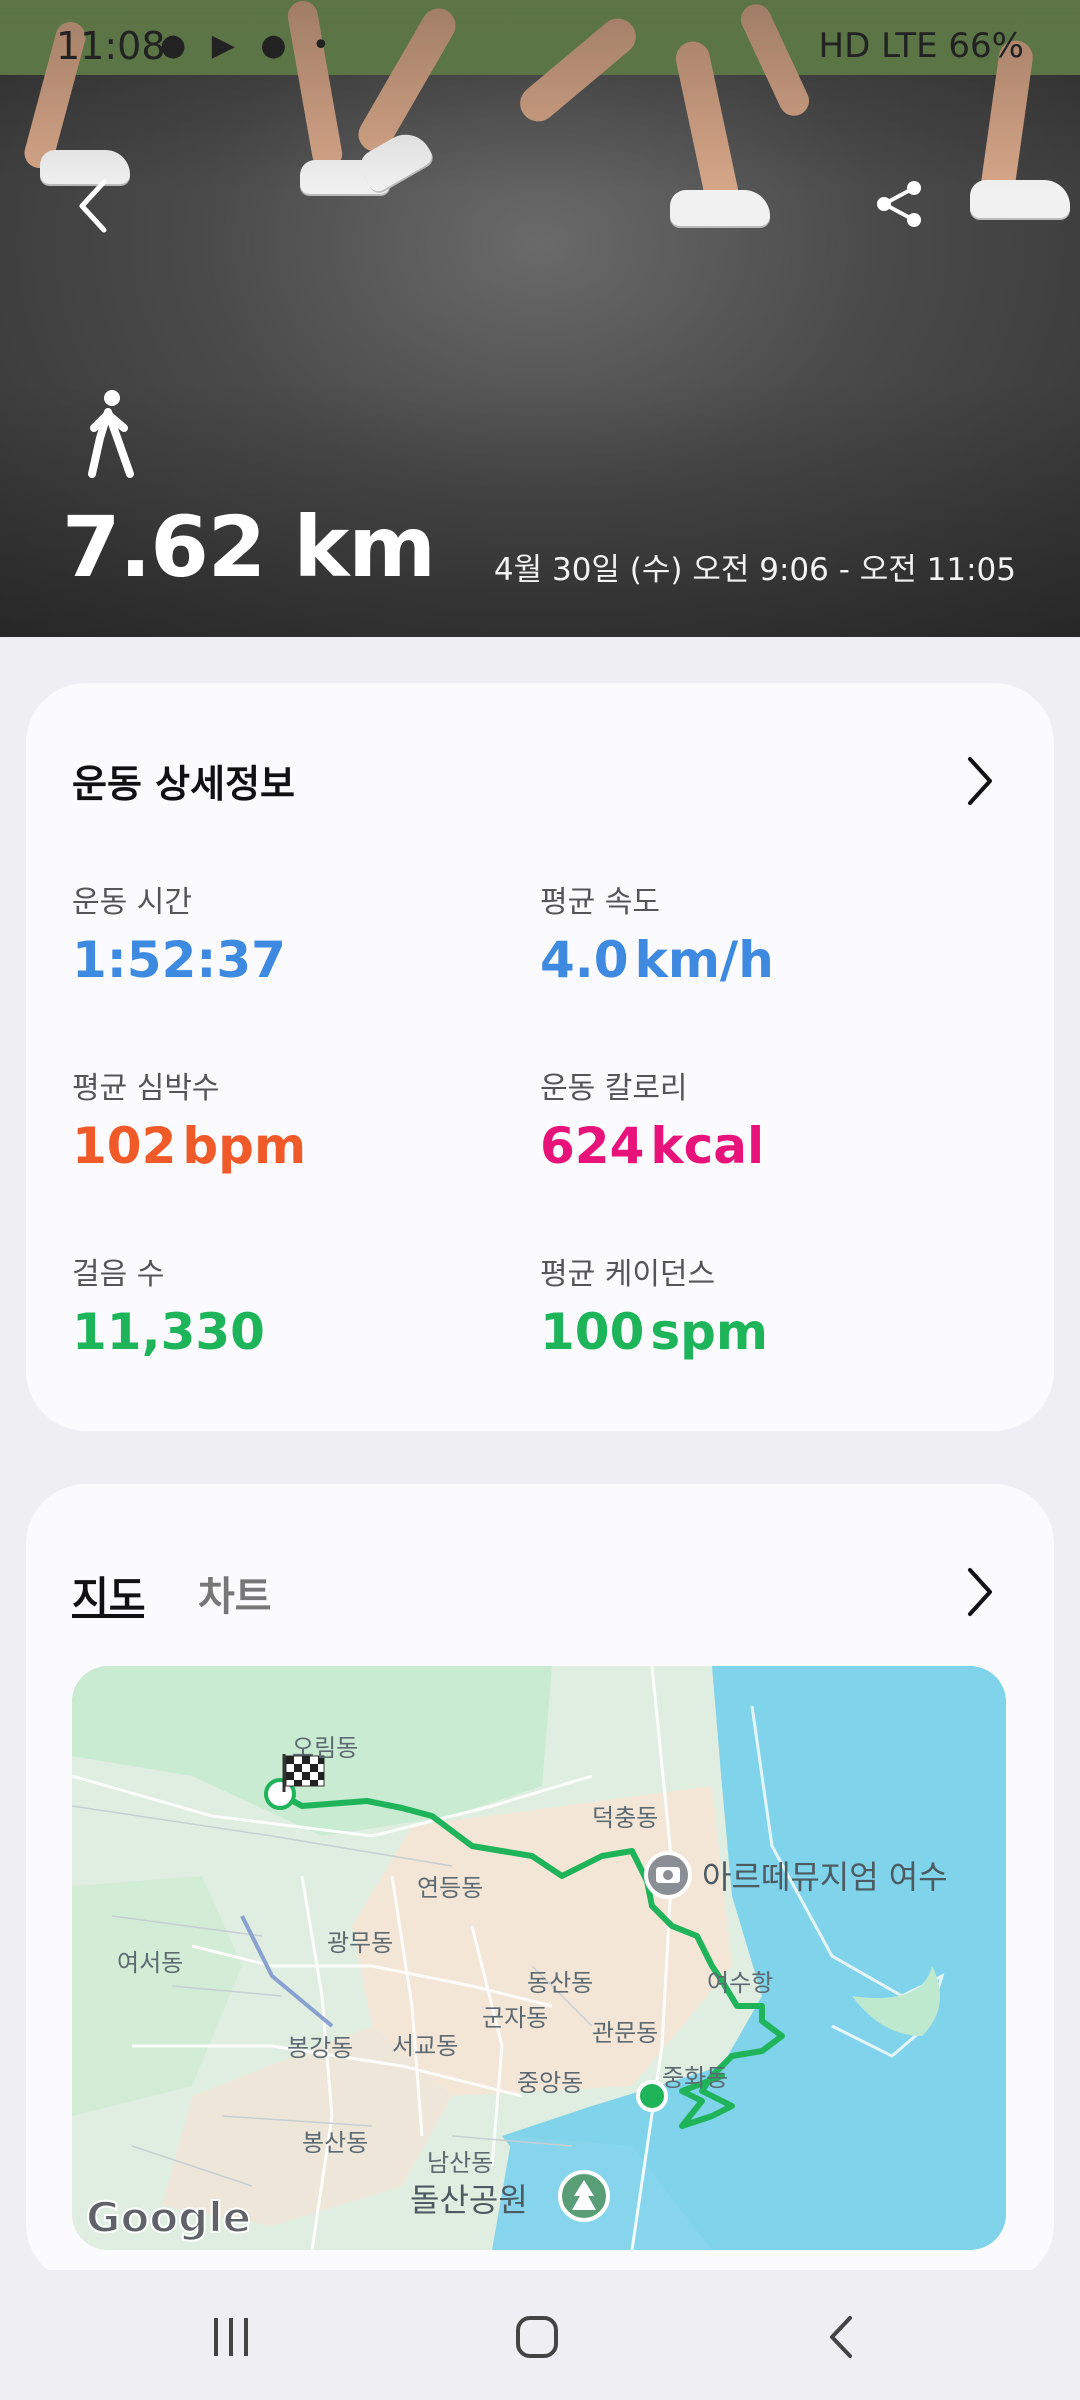  I want to click on stat-label: 운동 칼로리, so click(614, 1088).